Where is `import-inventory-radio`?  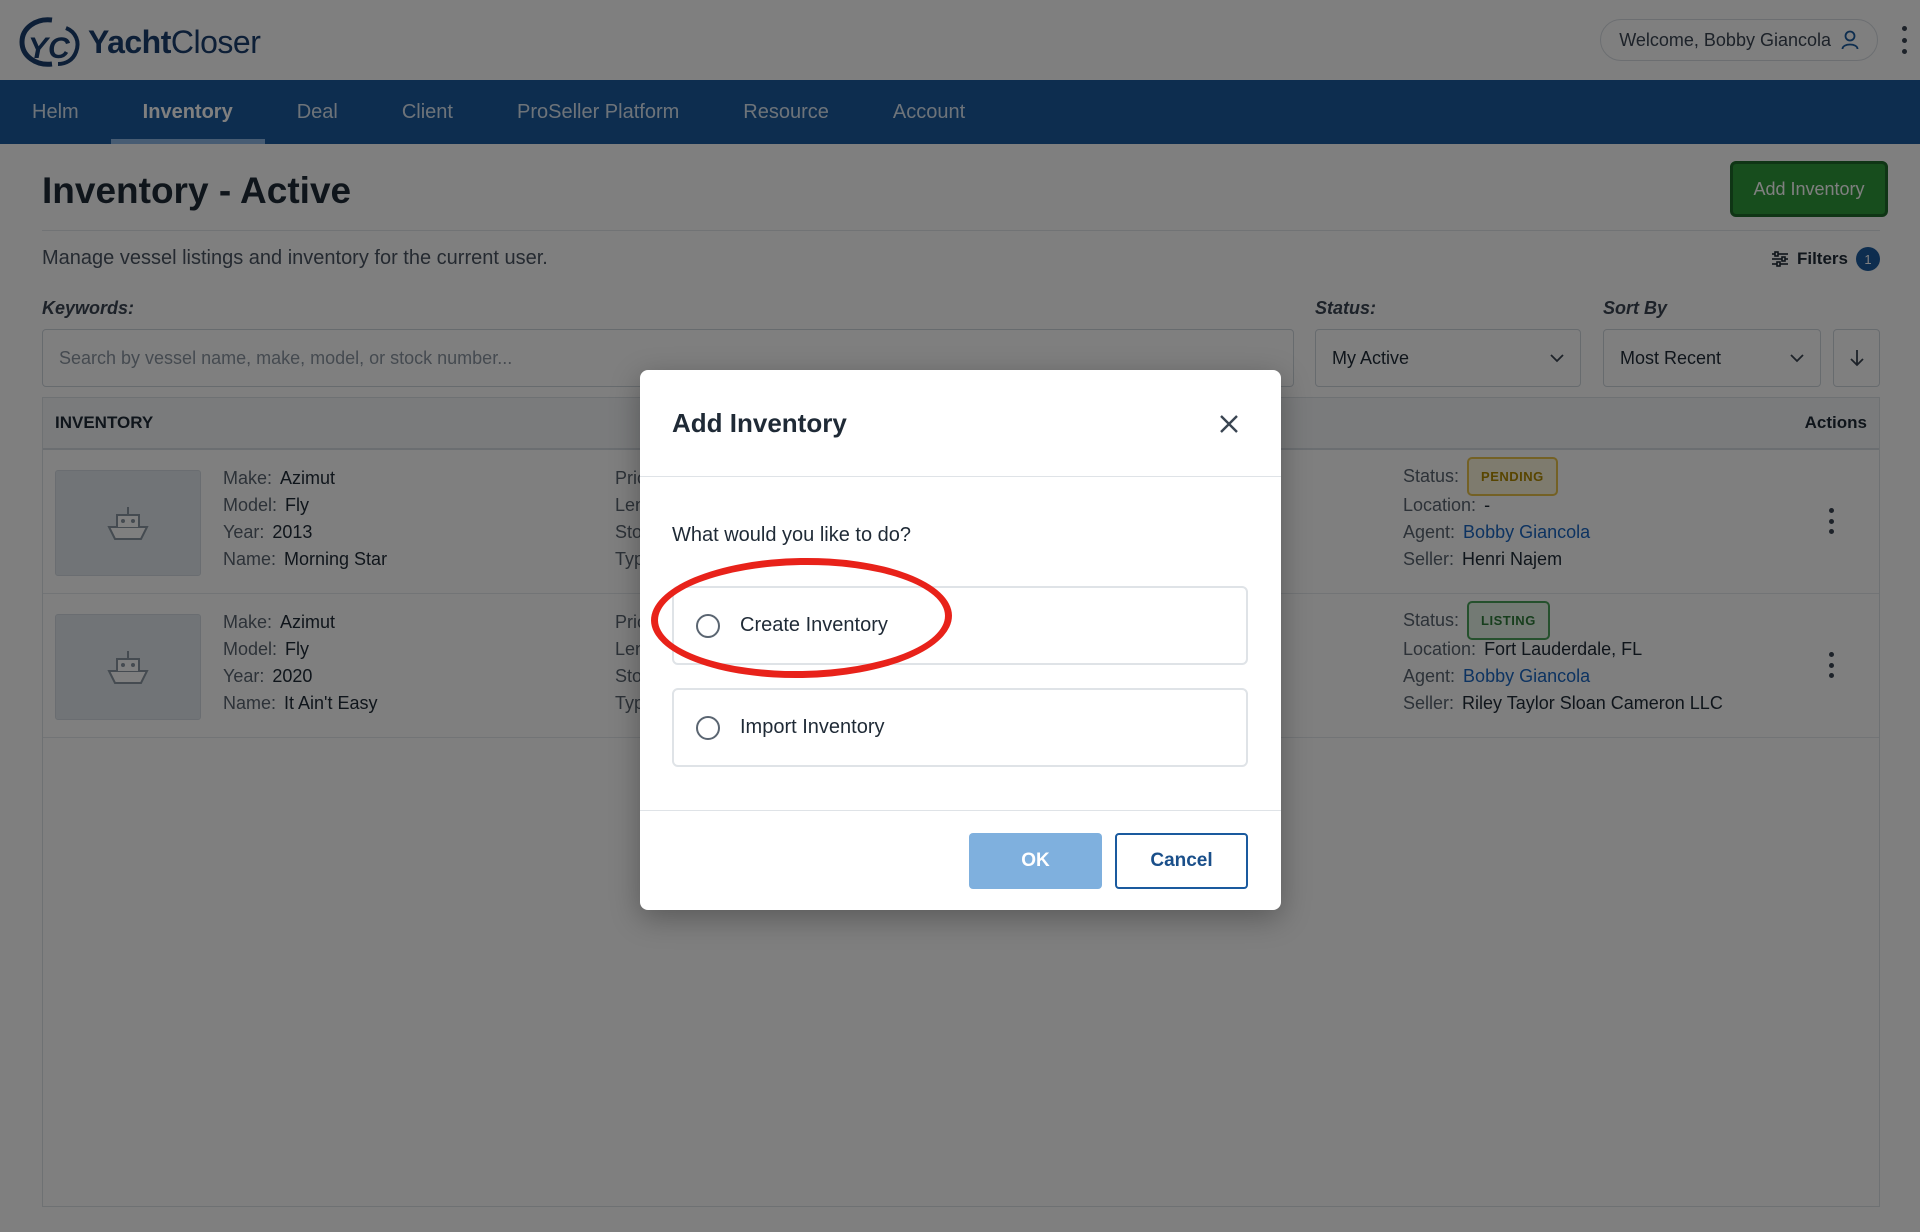
import-inventory-radio is located at coordinates (708, 727).